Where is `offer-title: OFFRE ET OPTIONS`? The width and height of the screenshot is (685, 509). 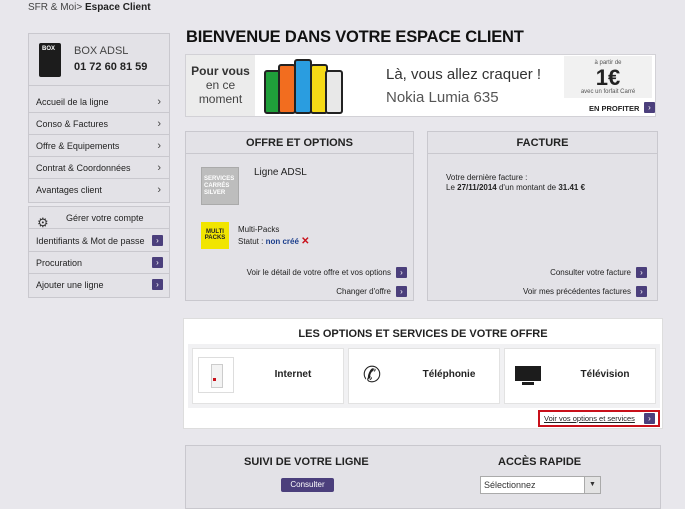 offer-title: OFFRE ET OPTIONS is located at coordinates (299, 143).